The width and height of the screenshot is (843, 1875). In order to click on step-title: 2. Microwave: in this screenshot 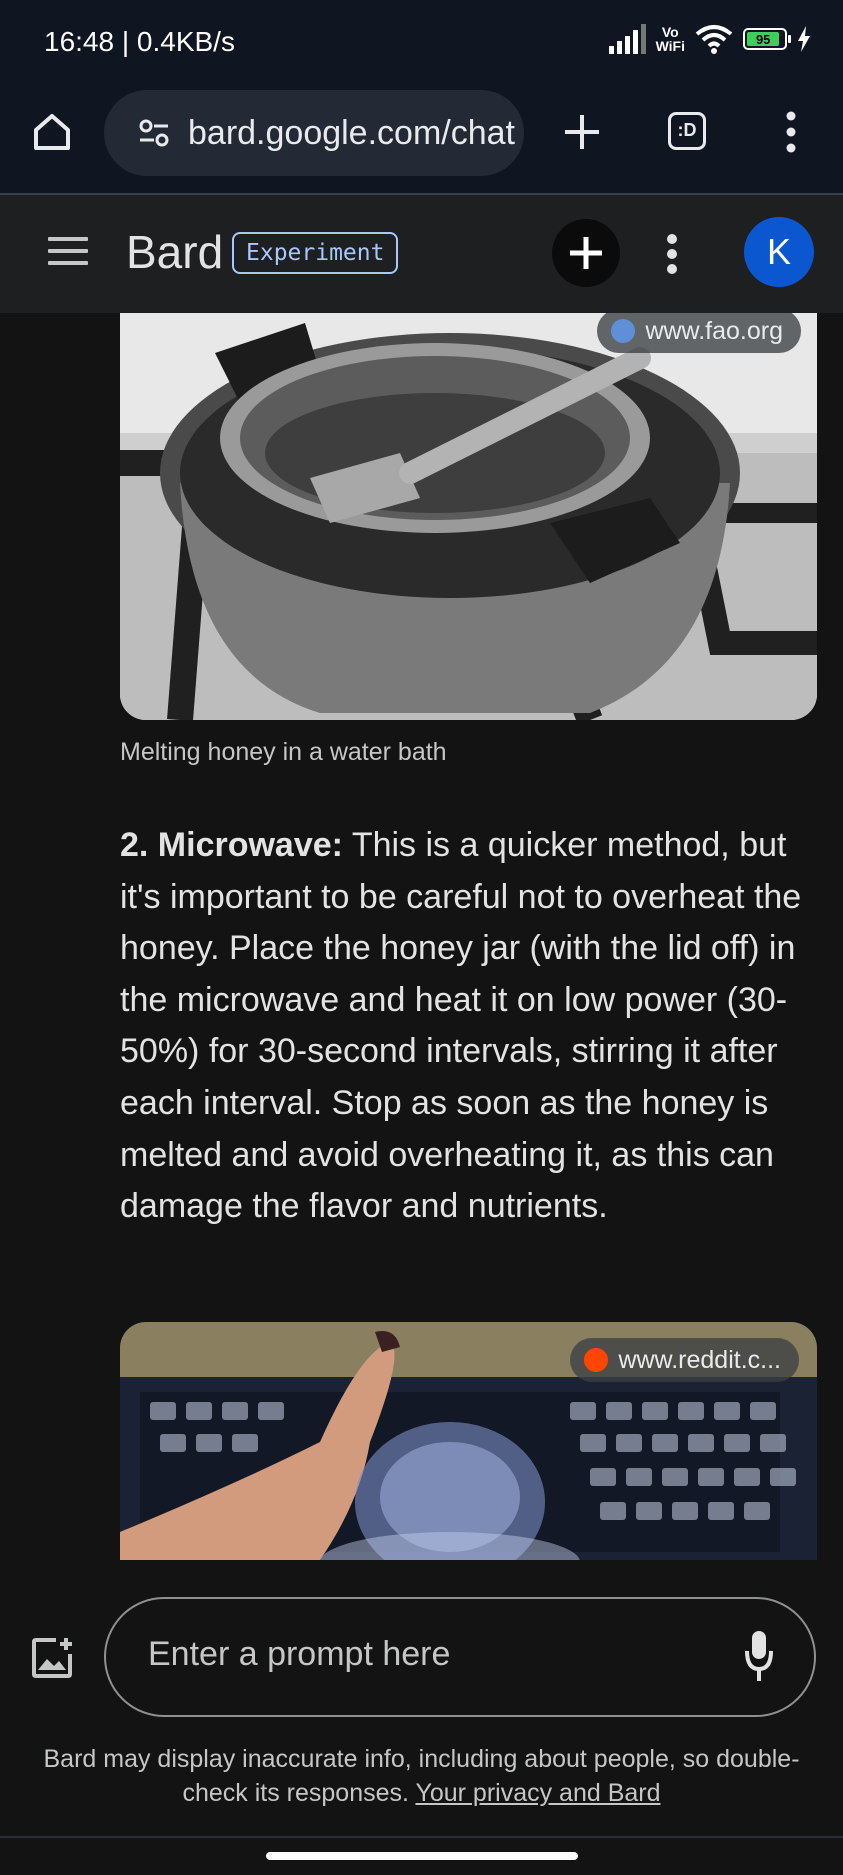, I will do `click(231, 845)`.